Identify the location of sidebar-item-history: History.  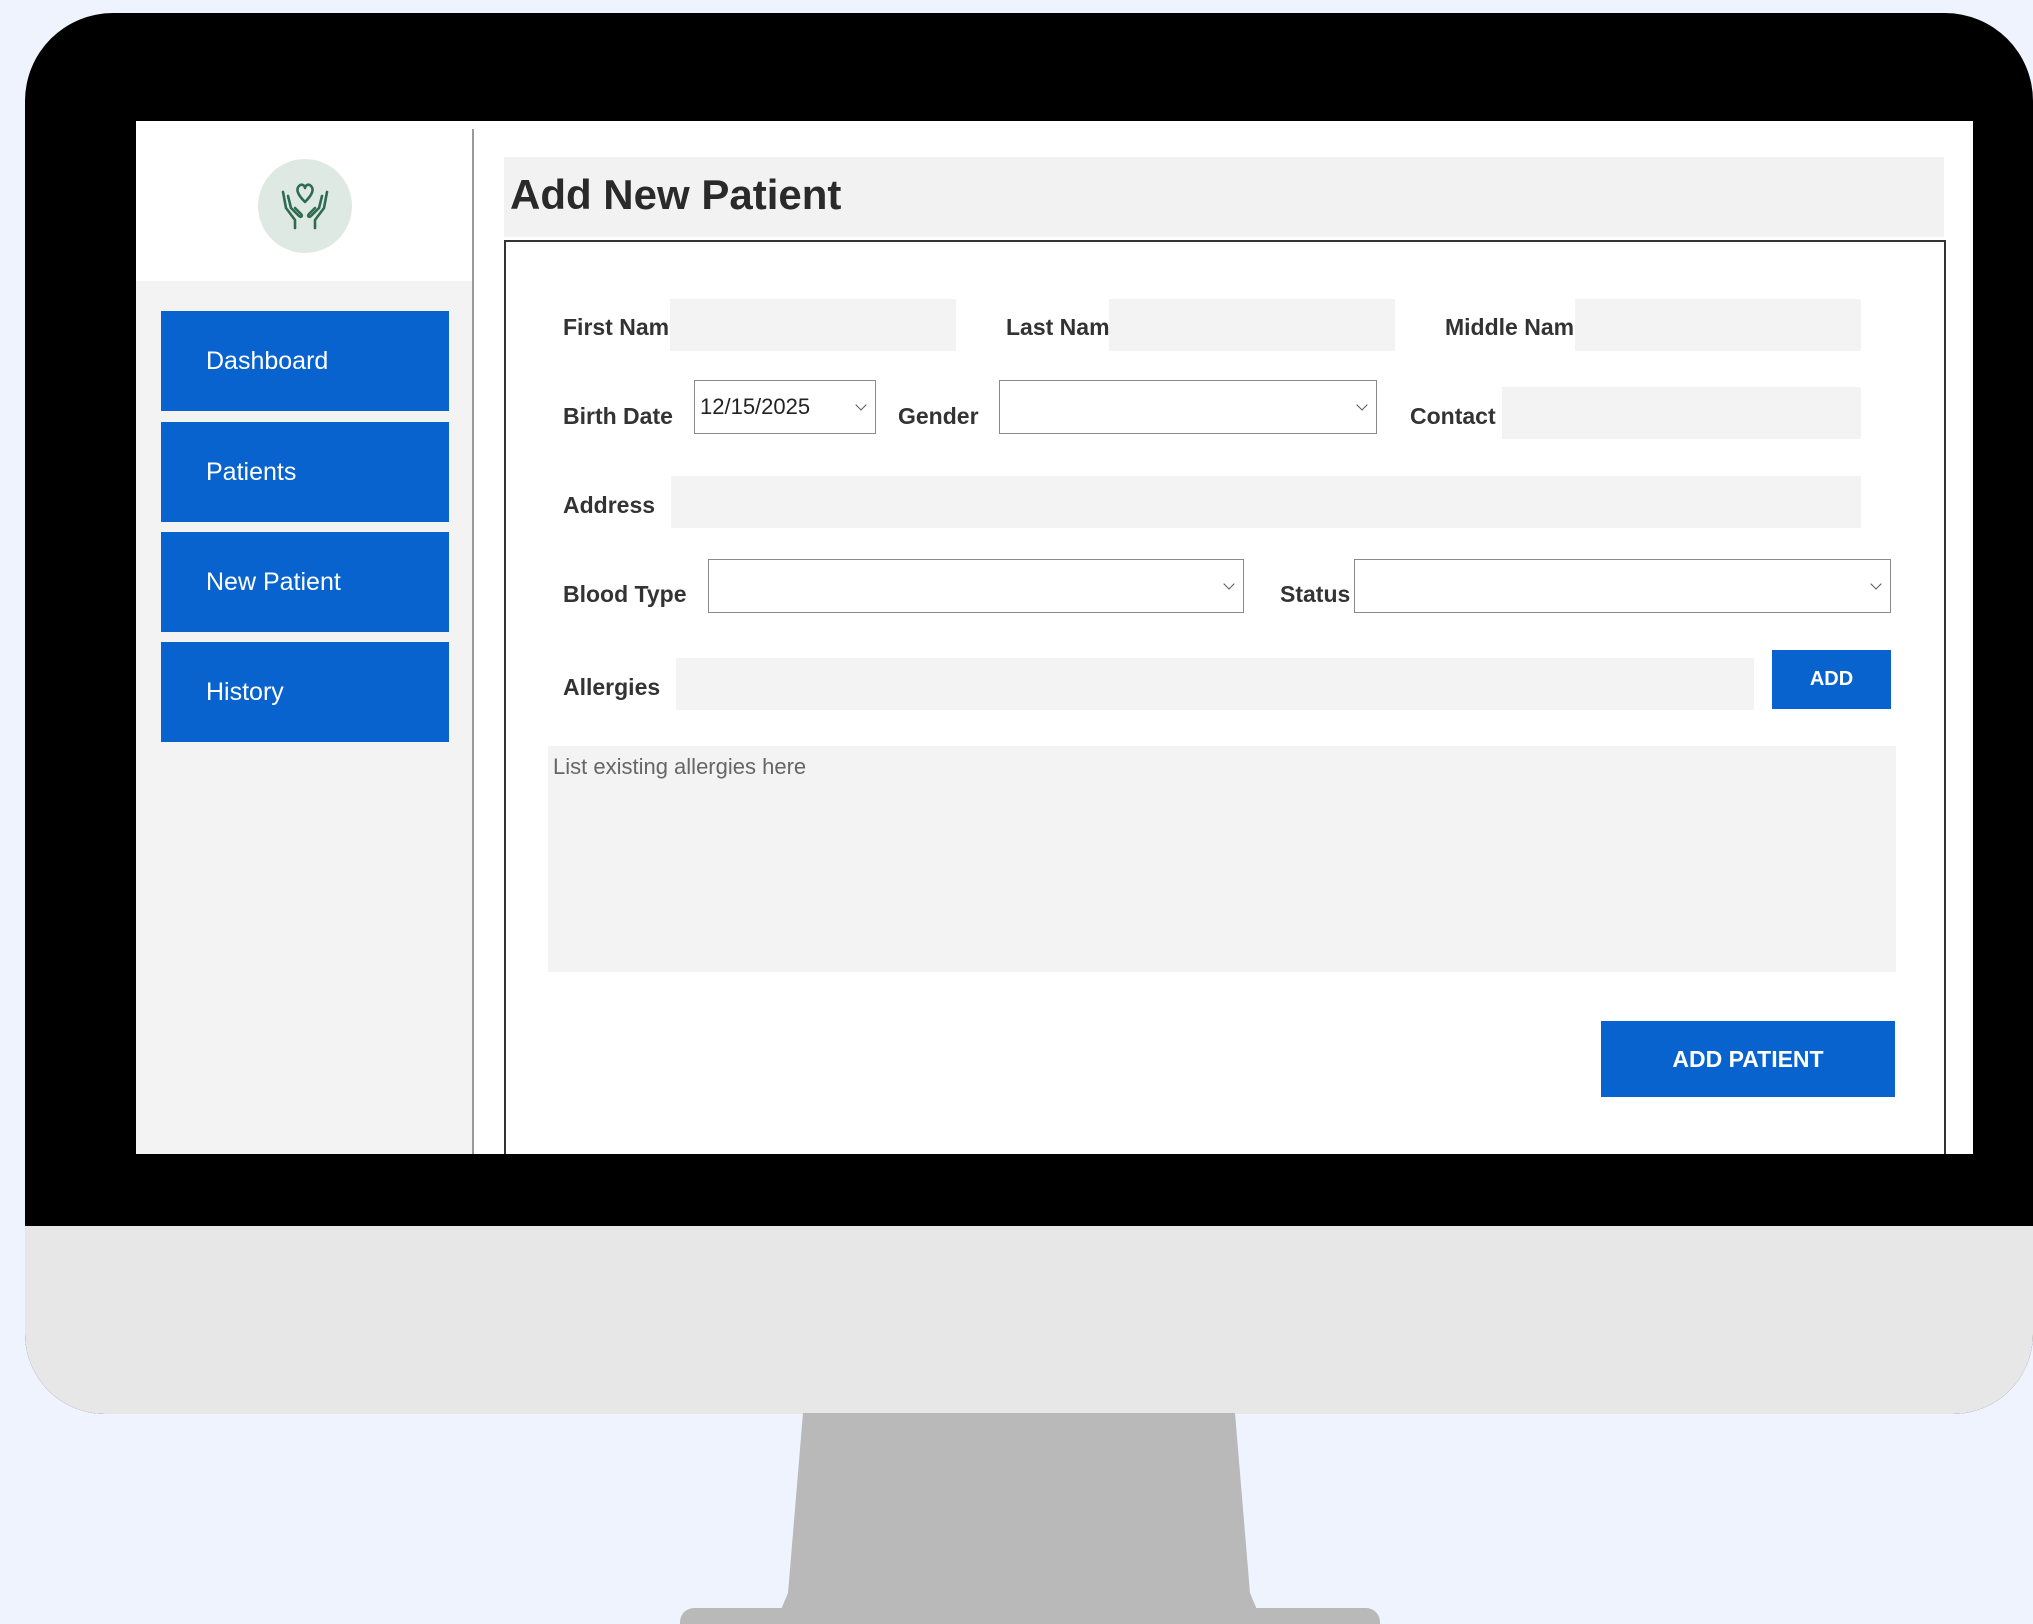
(305, 692).